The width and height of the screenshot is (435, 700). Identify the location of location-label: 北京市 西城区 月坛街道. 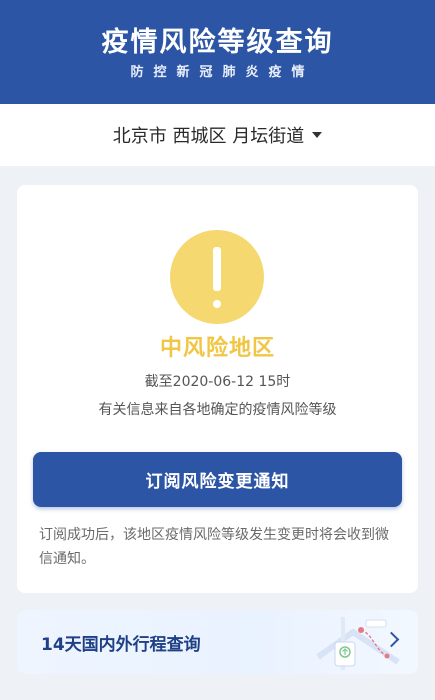
(208, 136).